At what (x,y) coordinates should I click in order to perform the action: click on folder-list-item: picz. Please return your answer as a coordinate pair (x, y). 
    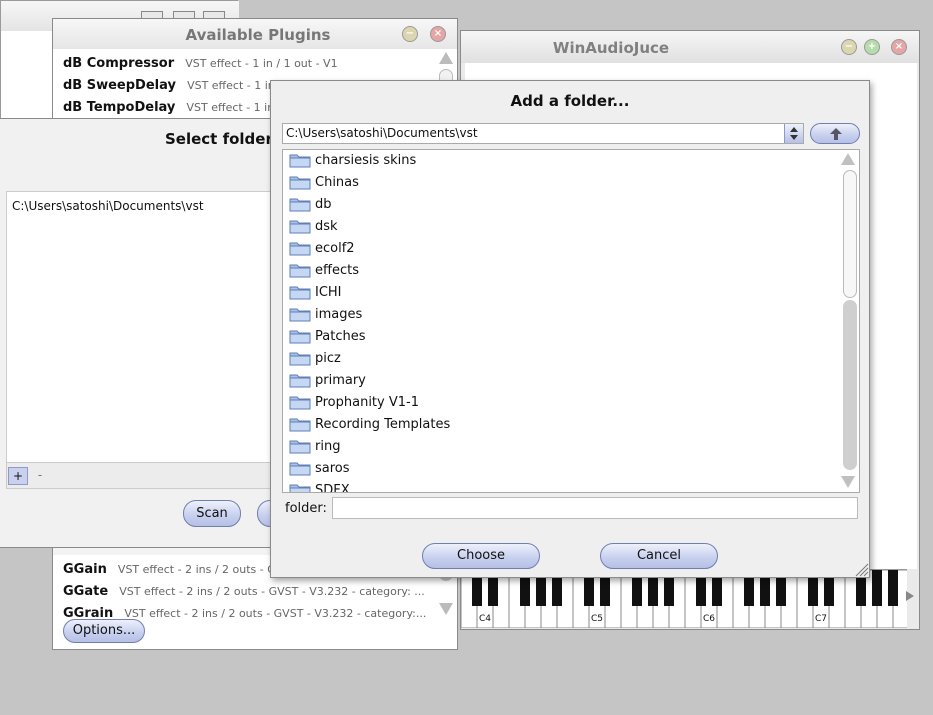
    Looking at the image, I should click on (560, 359).